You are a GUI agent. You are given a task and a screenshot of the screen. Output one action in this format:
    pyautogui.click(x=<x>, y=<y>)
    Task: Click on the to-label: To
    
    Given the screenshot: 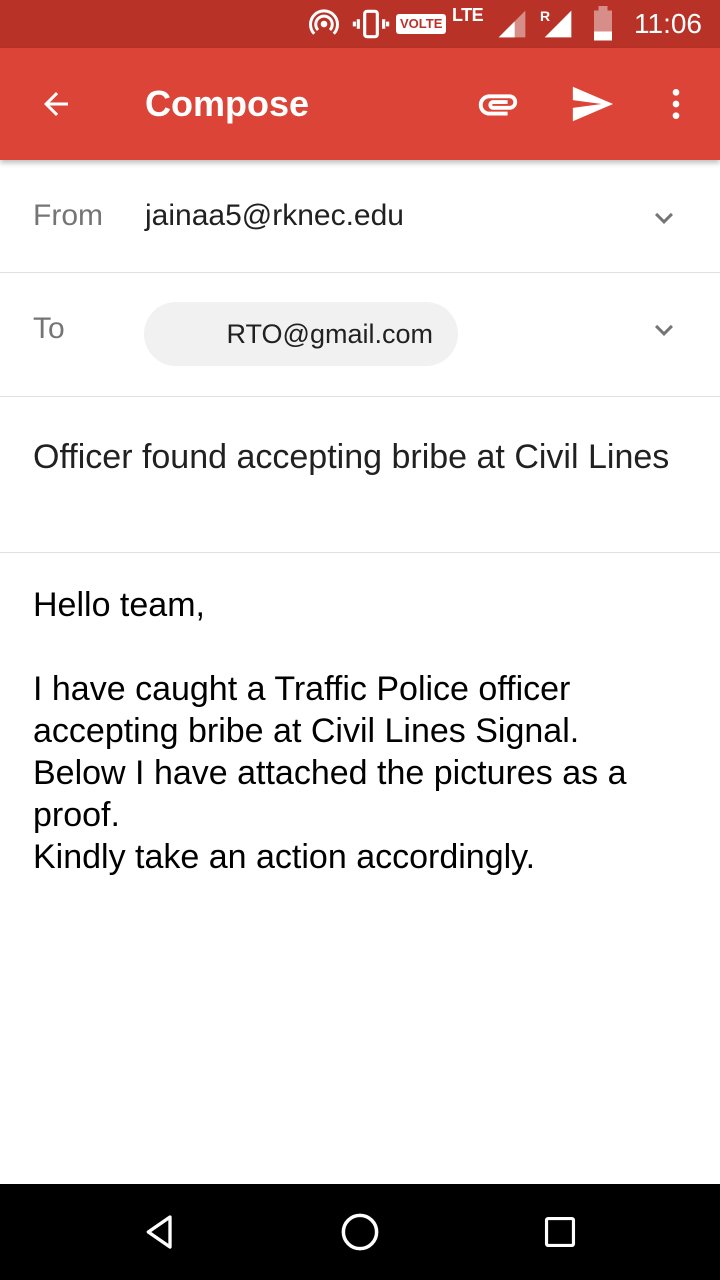 What is the action you would take?
    pyautogui.click(x=49, y=328)
    